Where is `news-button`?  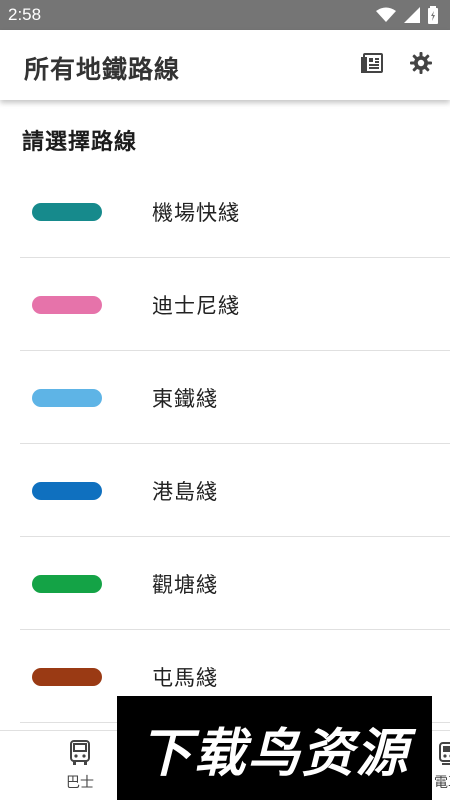
news-button is located at coordinates (373, 65).